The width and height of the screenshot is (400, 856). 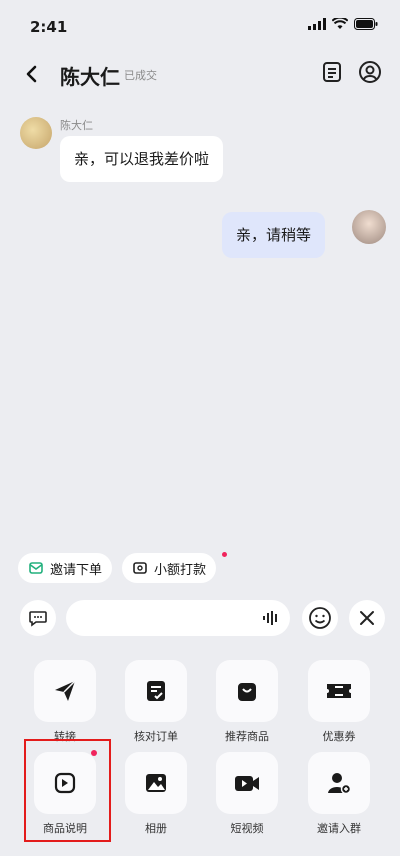 What do you see at coordinates (200, 74) in the screenshot?
I see `chat-header: 陈大仁 已成交` at bounding box center [200, 74].